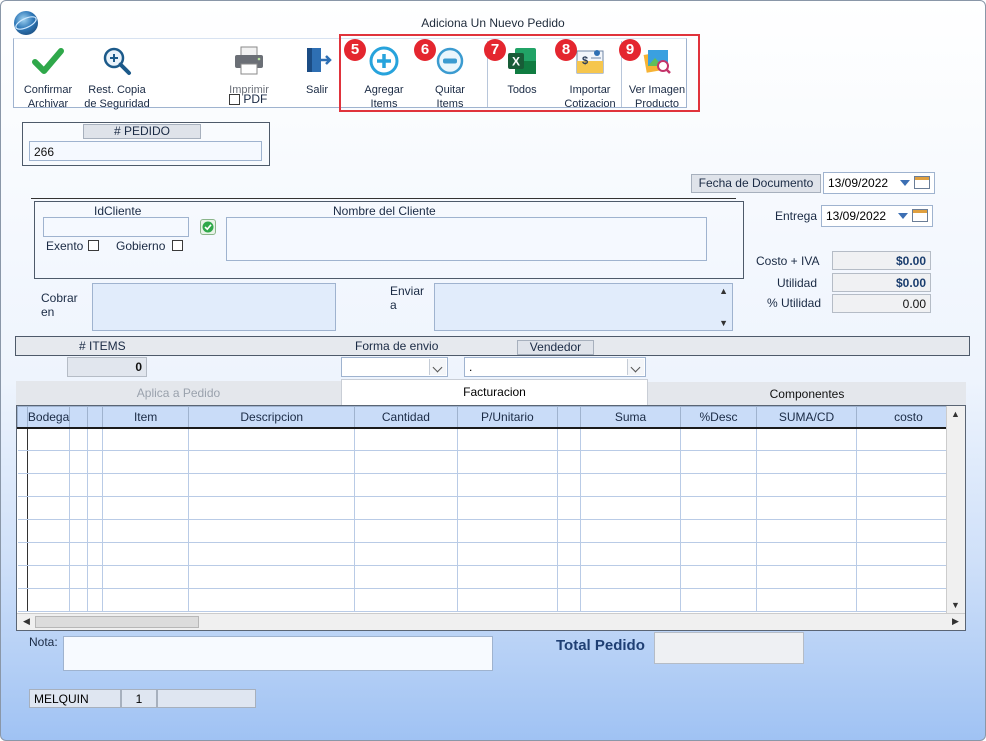 This screenshot has width=986, height=741. What do you see at coordinates (922, 182) in the screenshot?
I see `calendar-icon` at bounding box center [922, 182].